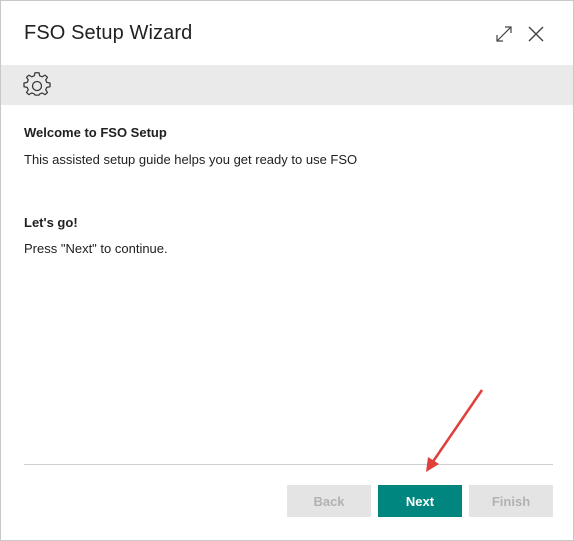 The width and height of the screenshot is (574, 541). What do you see at coordinates (329, 501) in the screenshot?
I see `back-button: Back` at bounding box center [329, 501].